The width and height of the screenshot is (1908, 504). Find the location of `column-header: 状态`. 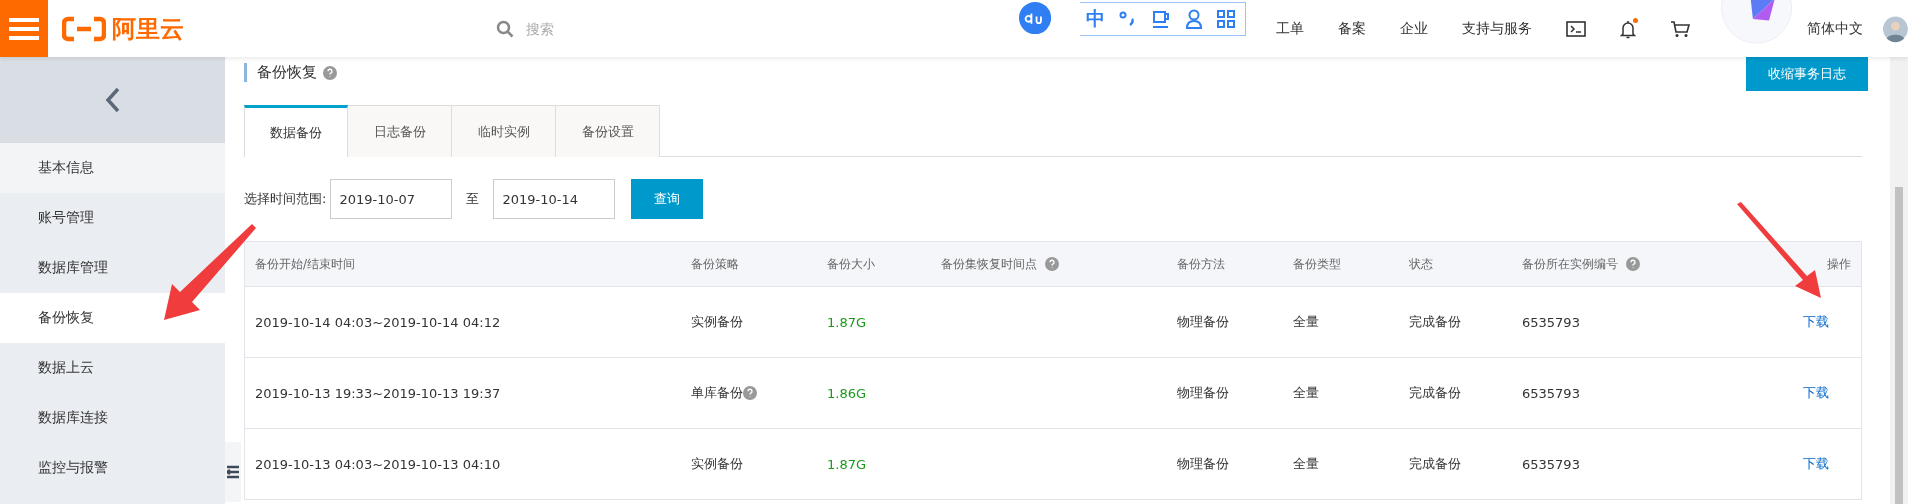

column-header: 状态 is located at coordinates (1421, 264).